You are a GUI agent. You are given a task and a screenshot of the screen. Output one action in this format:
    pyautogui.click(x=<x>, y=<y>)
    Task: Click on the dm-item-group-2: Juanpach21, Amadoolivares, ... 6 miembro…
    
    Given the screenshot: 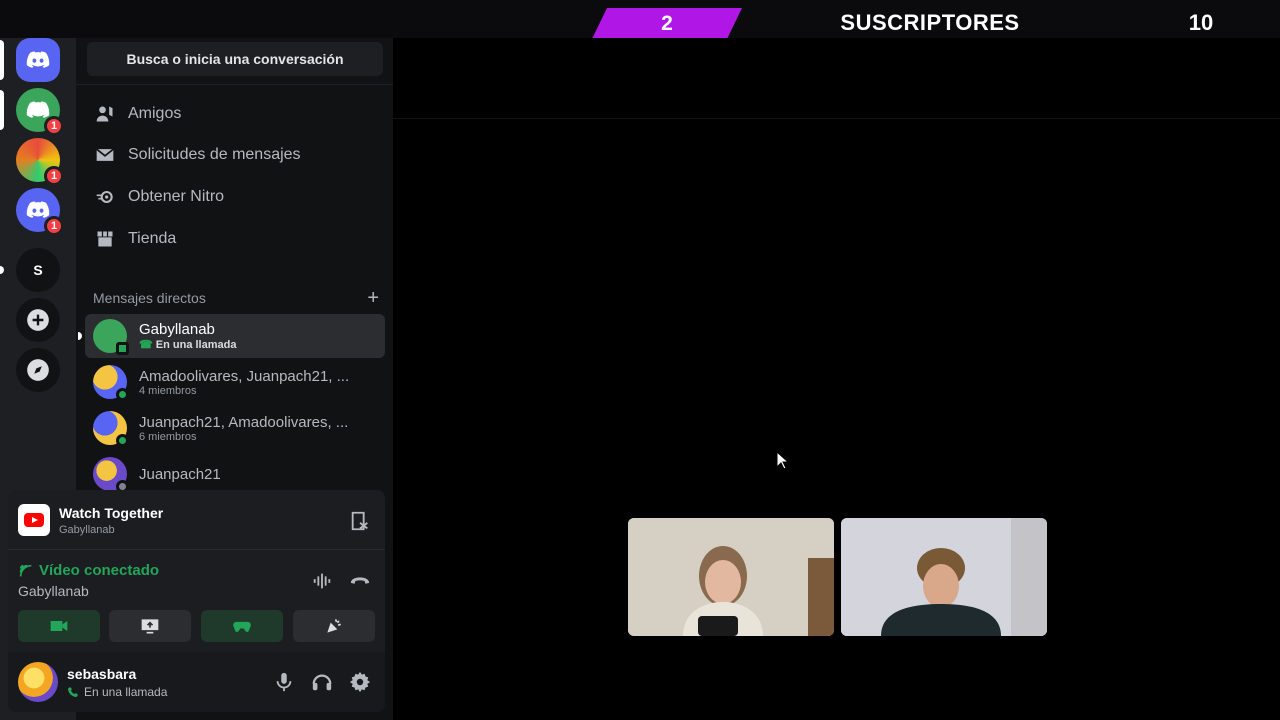 What is the action you would take?
    pyautogui.click(x=235, y=428)
    